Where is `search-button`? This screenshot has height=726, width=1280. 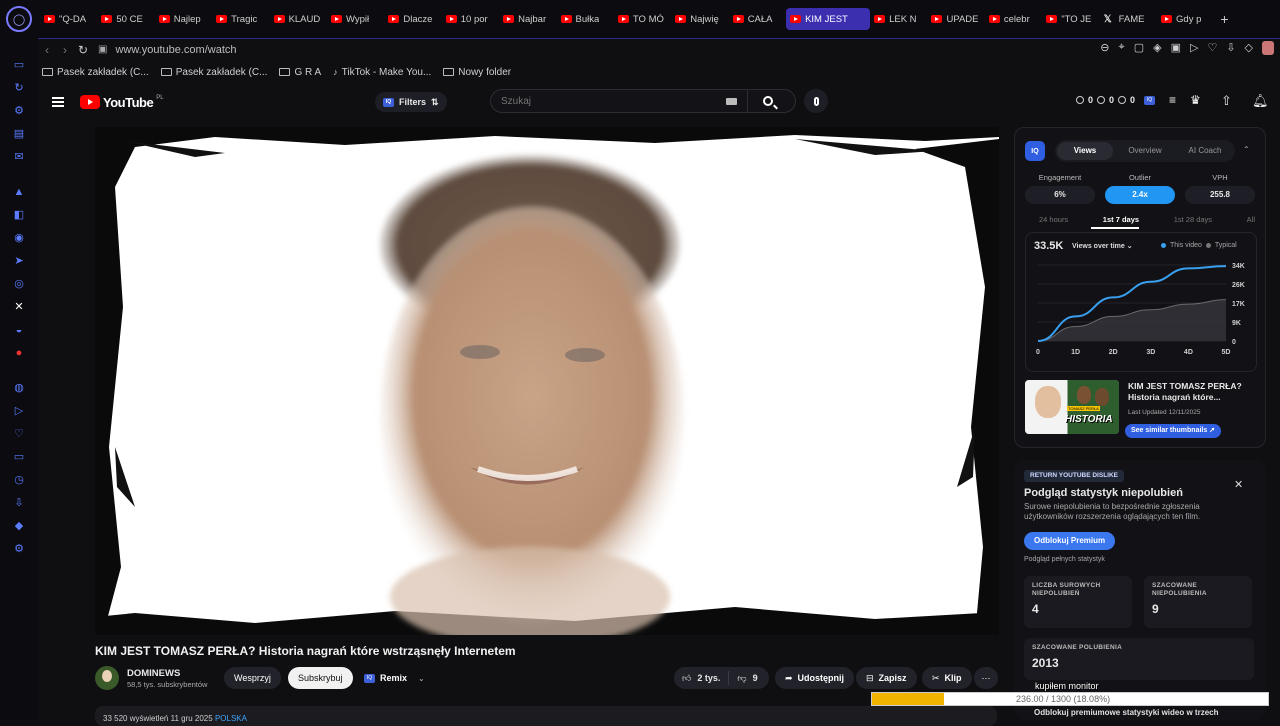
search-button is located at coordinates (767, 101).